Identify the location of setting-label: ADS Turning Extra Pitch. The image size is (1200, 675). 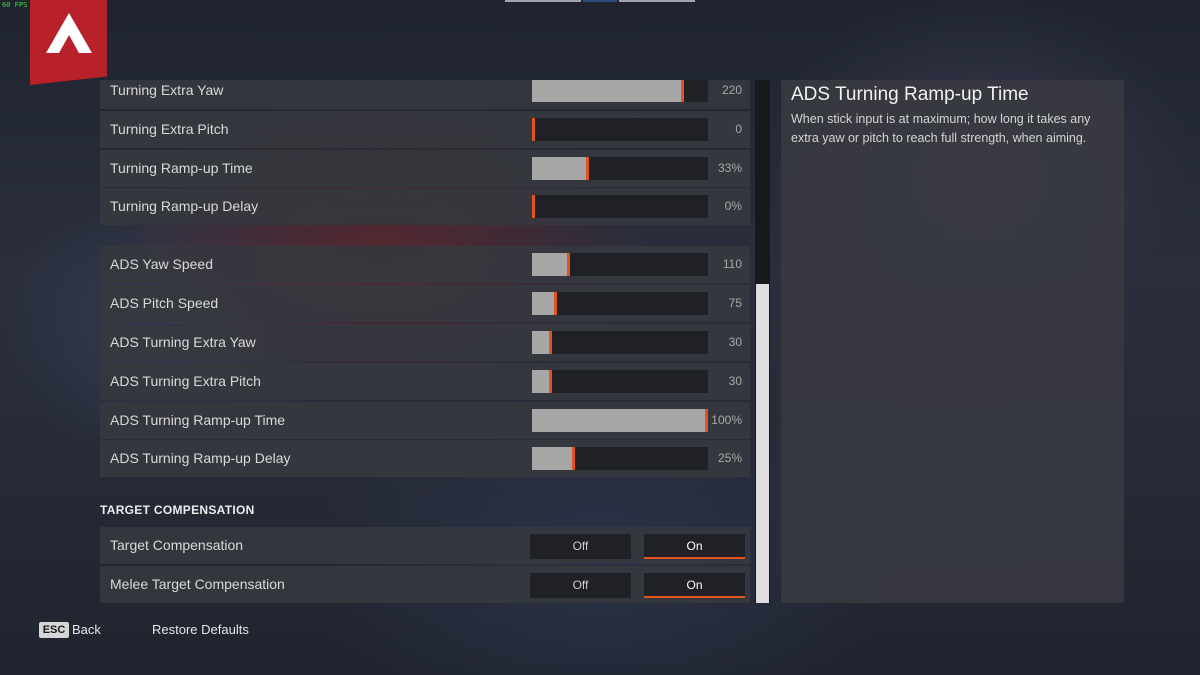
(185, 381).